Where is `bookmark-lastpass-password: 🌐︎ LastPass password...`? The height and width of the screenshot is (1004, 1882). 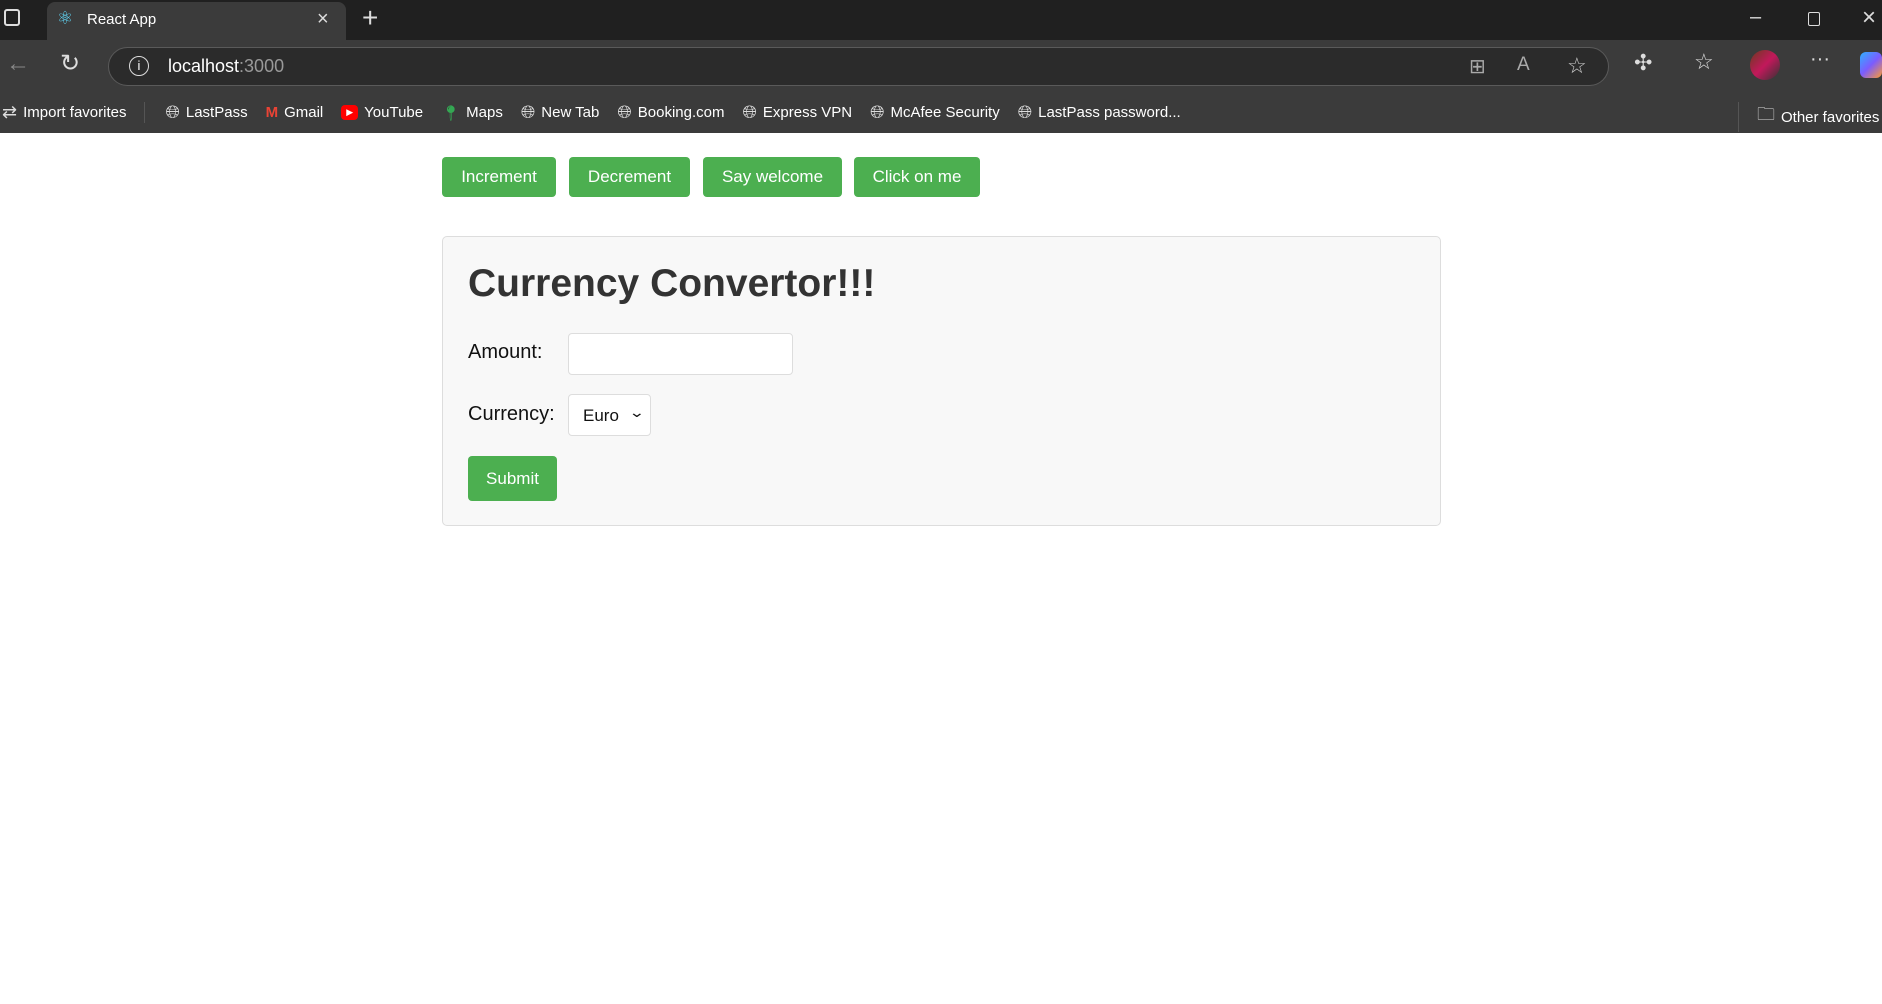 bookmark-lastpass-password: 🌐︎ LastPass password... is located at coordinates (1099, 112).